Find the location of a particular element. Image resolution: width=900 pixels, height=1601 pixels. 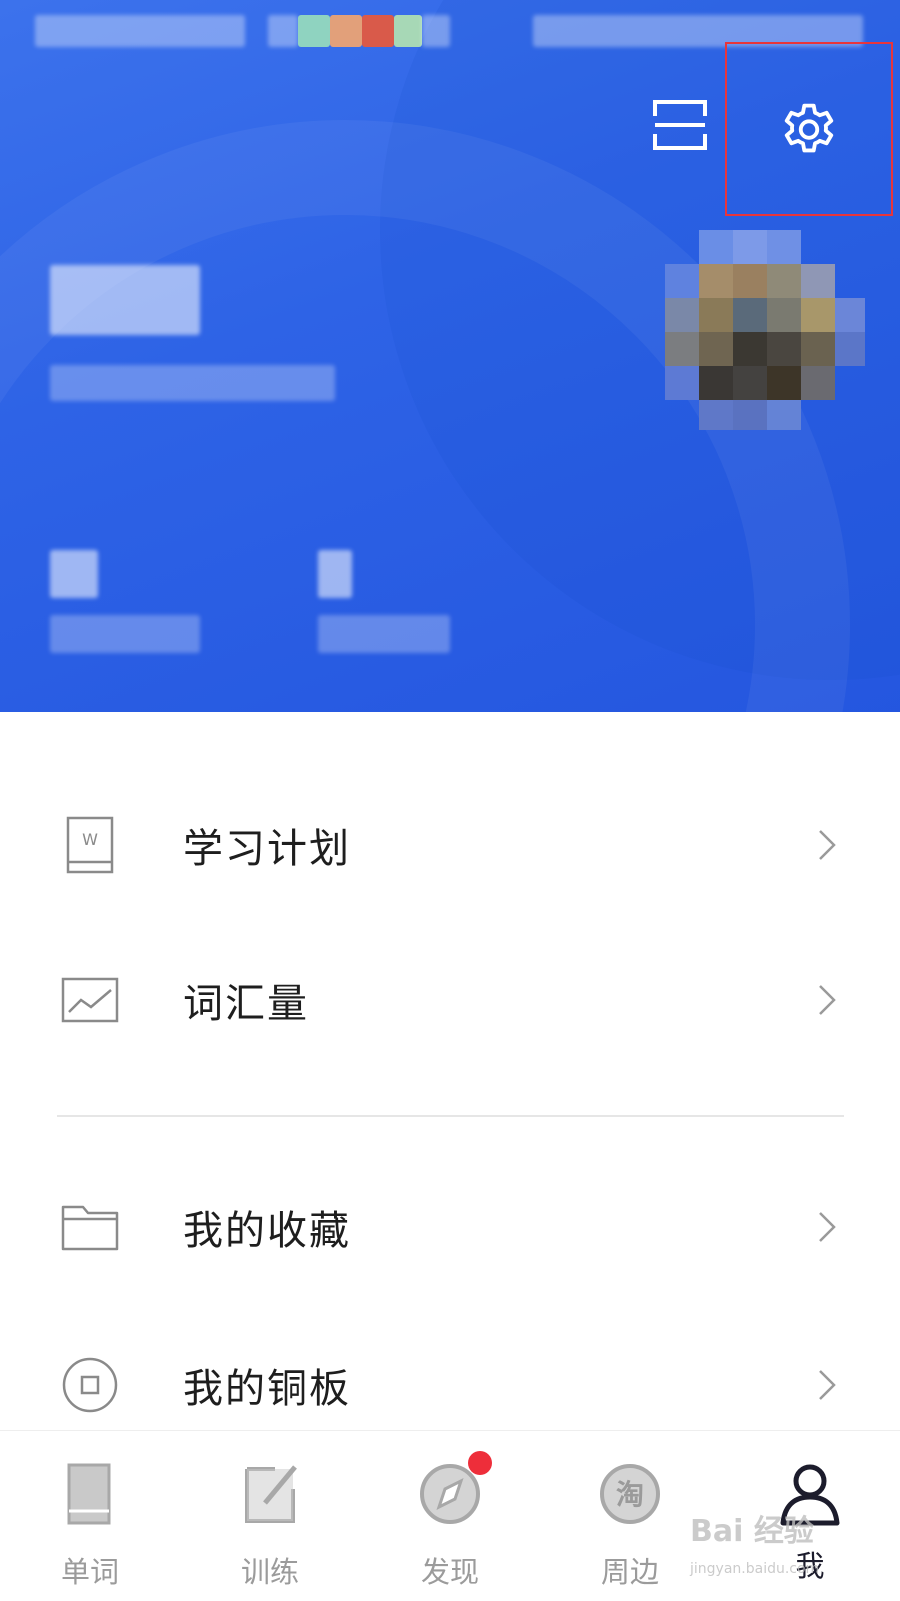

tao-icon: 淘 is located at coordinates (630, 1494).